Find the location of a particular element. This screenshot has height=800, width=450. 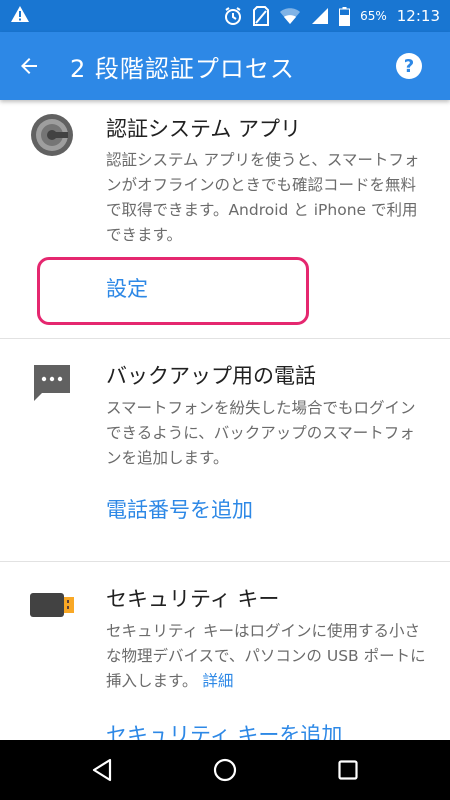

nav-recents-button is located at coordinates (348, 770).